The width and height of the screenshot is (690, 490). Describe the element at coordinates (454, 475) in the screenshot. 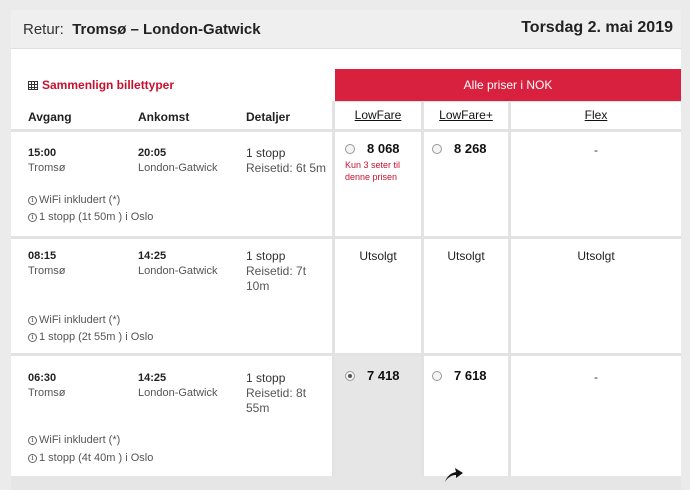

I see `curved-arrow-cursor-icon` at that location.